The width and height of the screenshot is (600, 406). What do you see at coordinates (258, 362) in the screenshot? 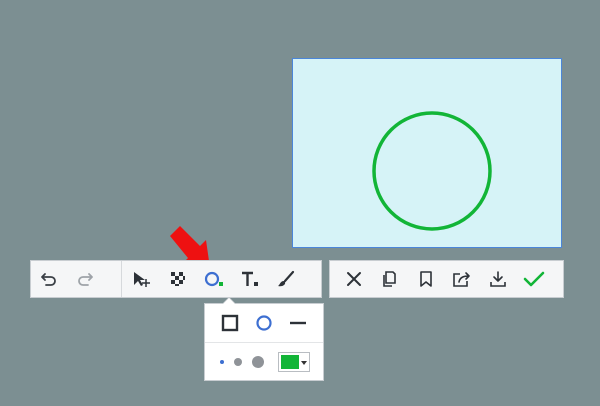
I see `stroke-size-large` at bounding box center [258, 362].